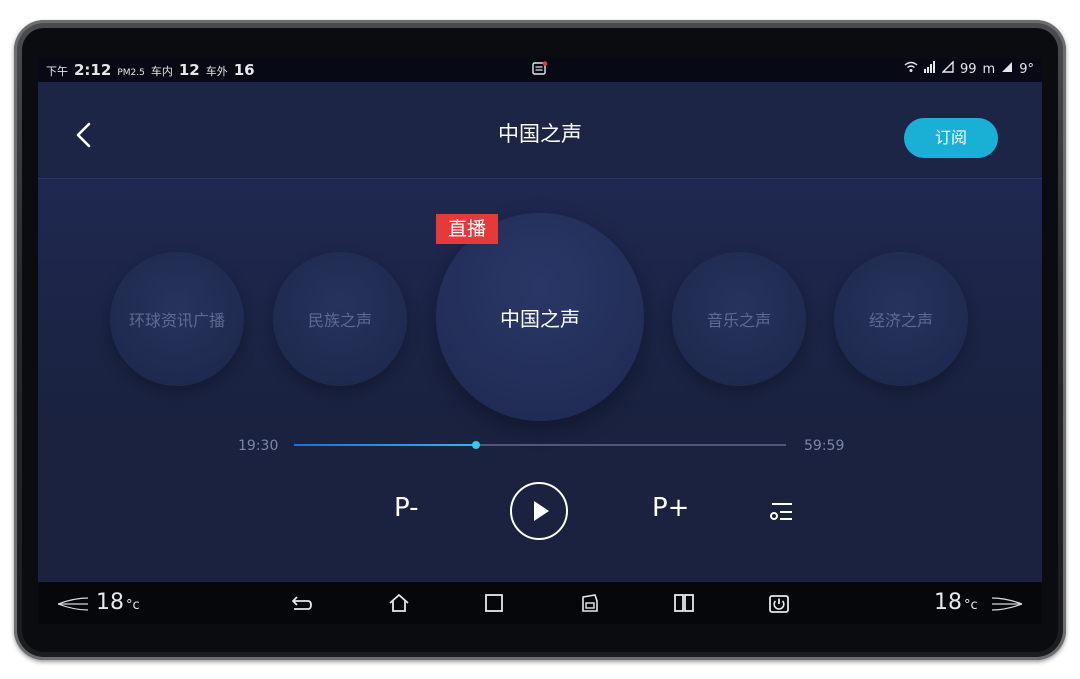  Describe the element at coordinates (911, 66) in the screenshot. I see `wifi-icon` at that location.